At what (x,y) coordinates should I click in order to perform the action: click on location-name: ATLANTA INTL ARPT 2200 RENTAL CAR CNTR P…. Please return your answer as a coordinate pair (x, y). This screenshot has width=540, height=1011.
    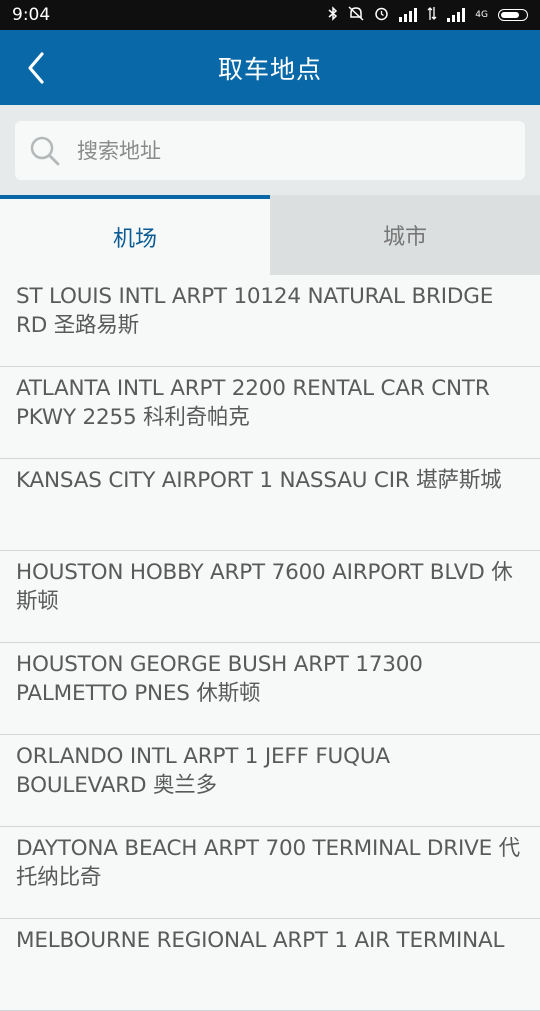
    Looking at the image, I should click on (253, 403).